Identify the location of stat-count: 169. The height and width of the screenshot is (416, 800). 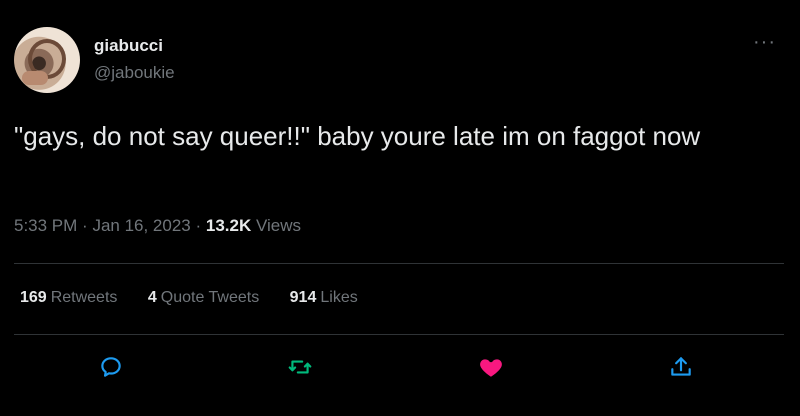
(33, 297).